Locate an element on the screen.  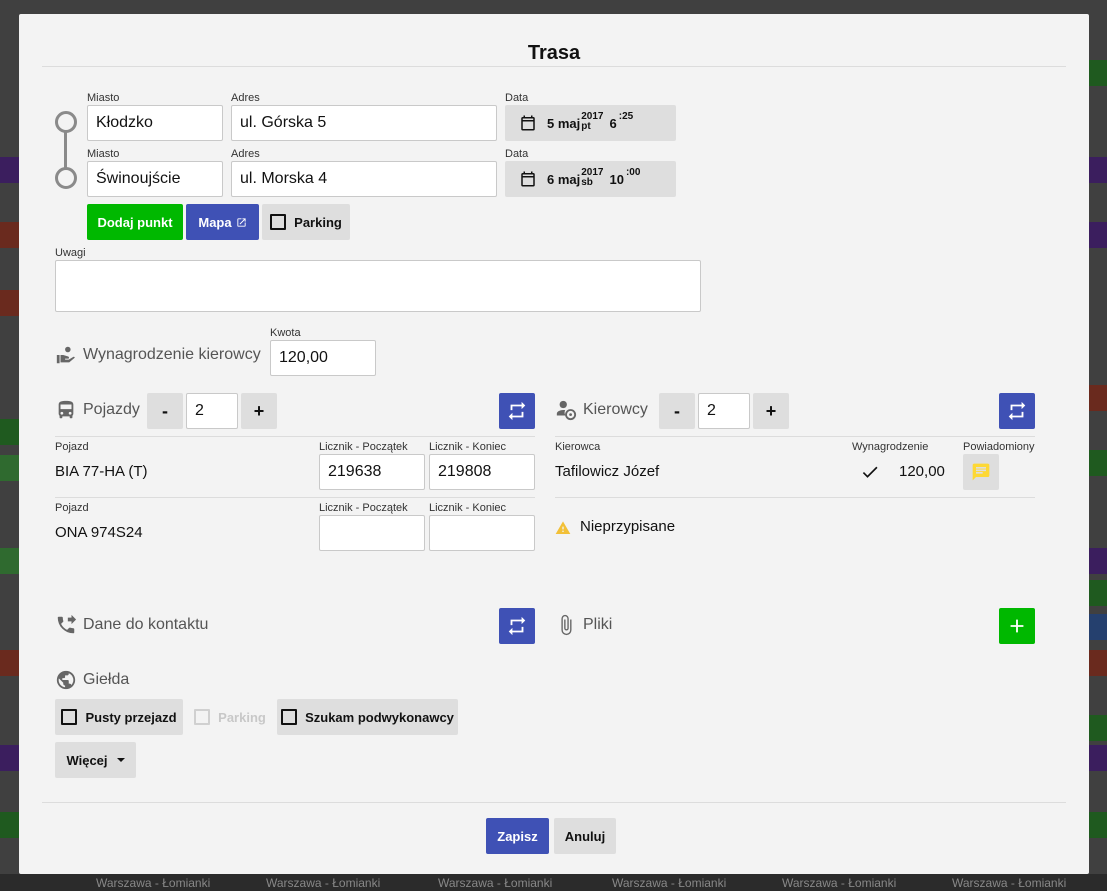
footer-divider is located at coordinates (554, 802).